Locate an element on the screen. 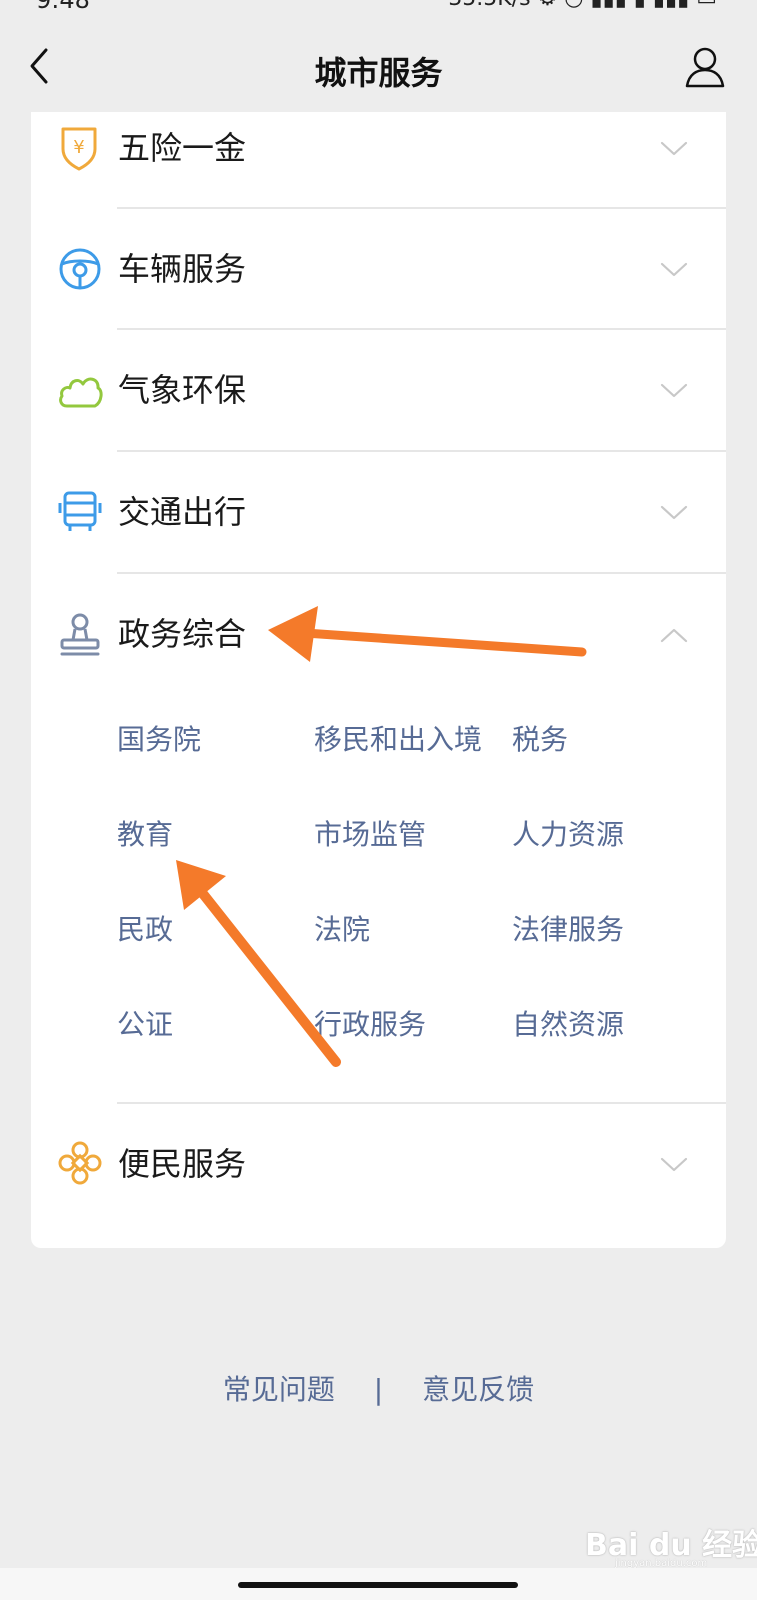 Image resolution: width=757 pixels, height=1600 pixels. sub-item-civil-affairs: 民政 is located at coordinates (145, 930).